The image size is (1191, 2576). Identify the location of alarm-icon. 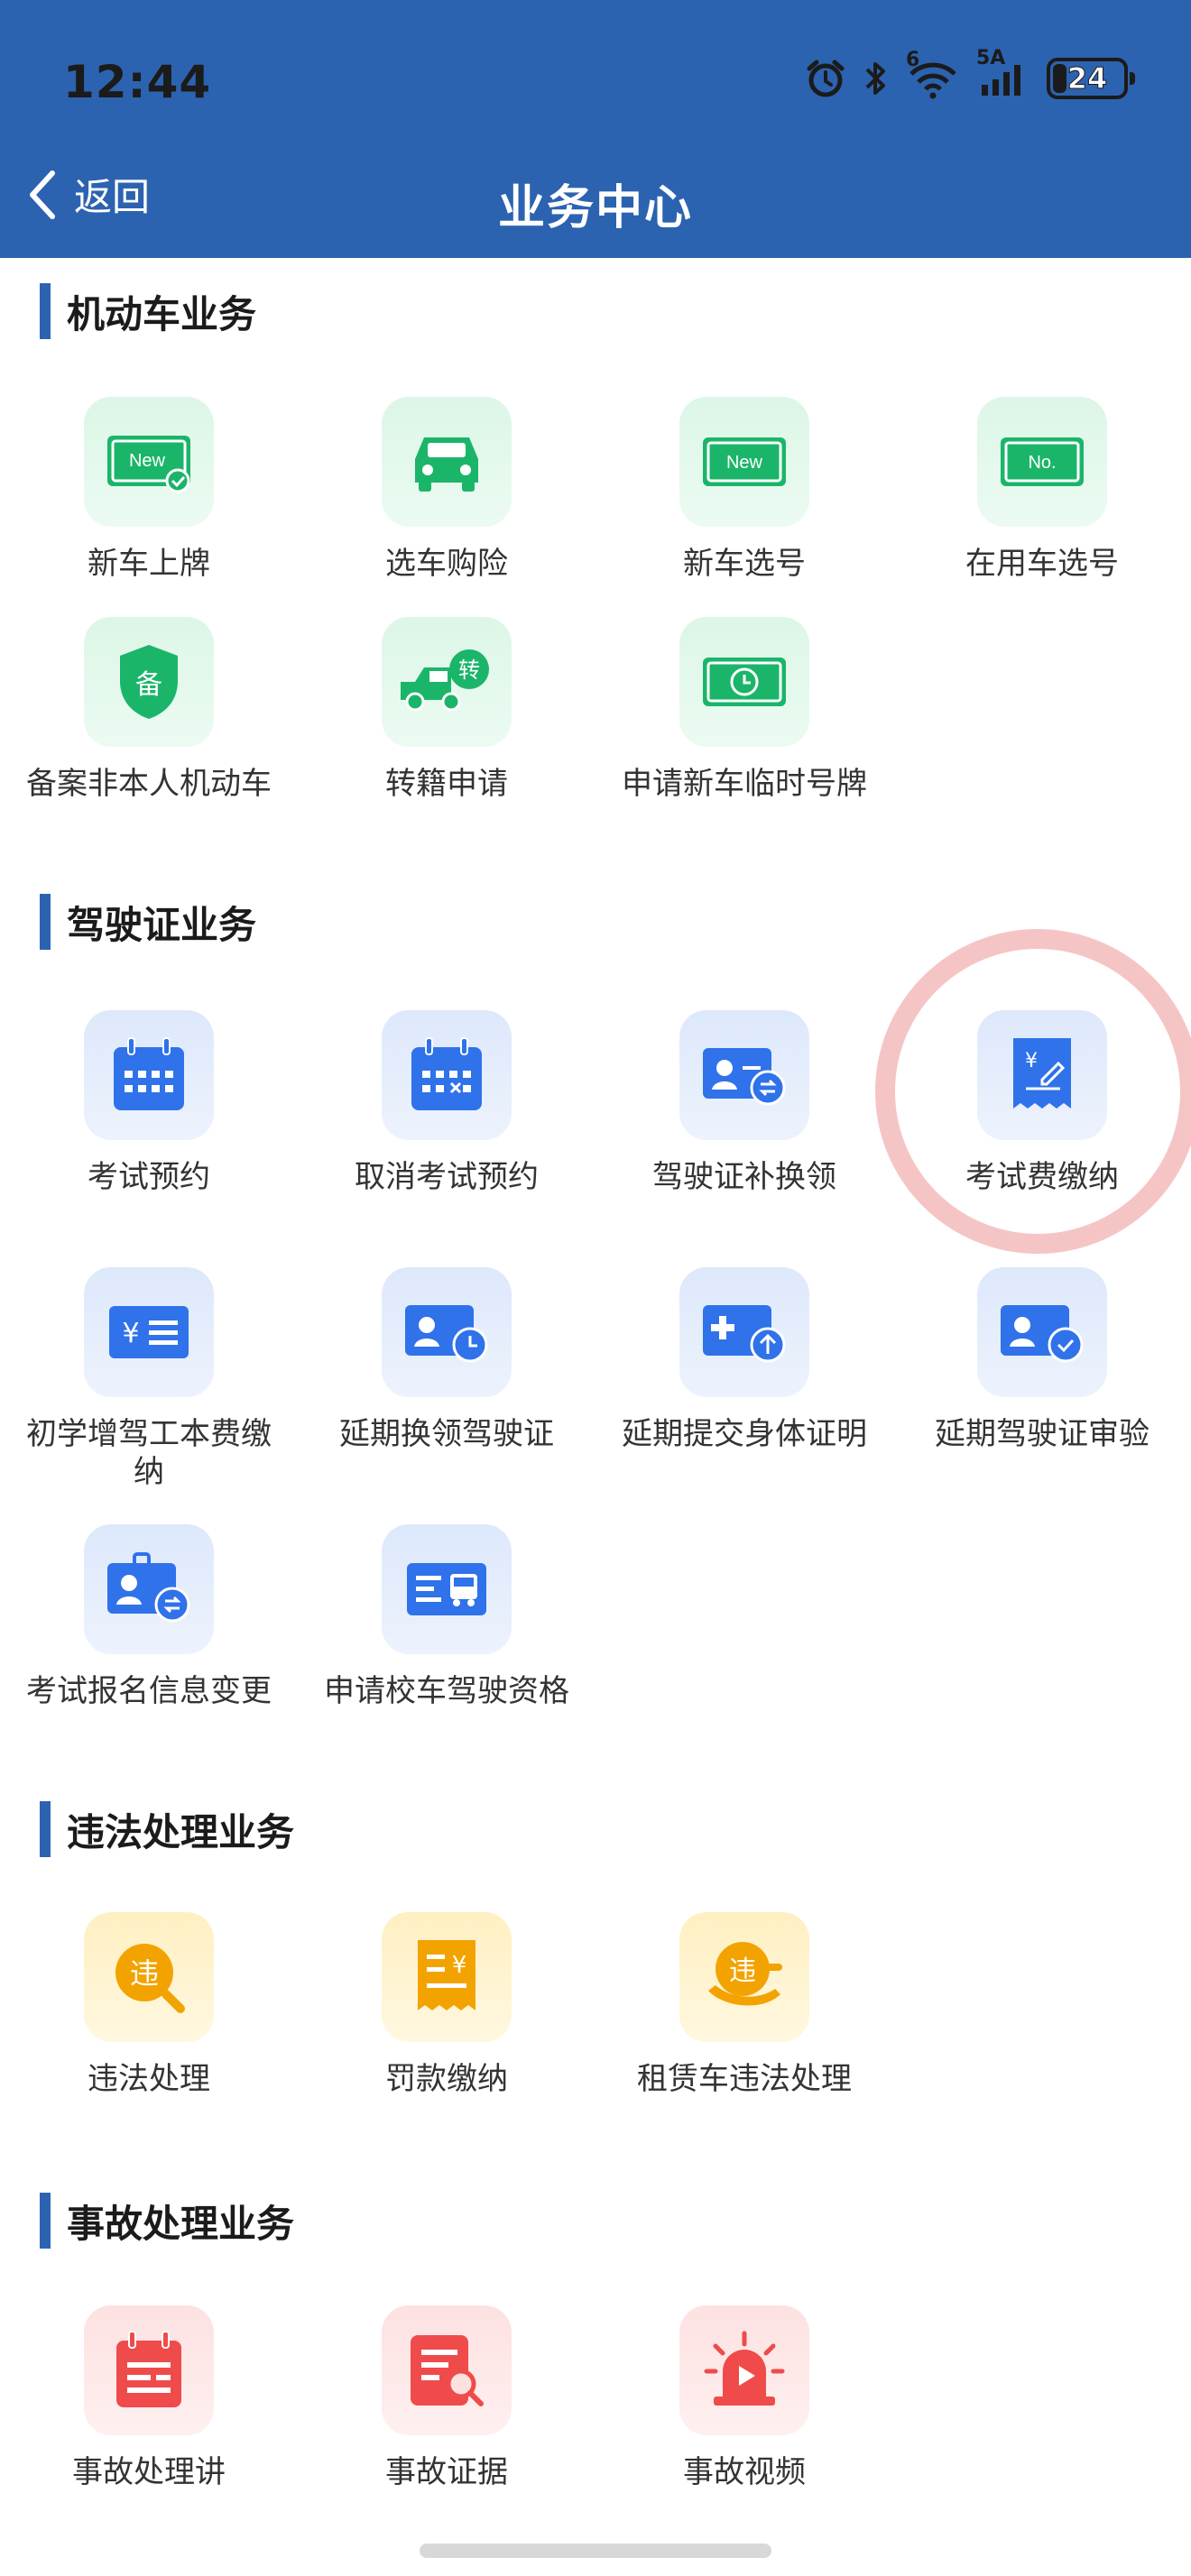
(826, 78).